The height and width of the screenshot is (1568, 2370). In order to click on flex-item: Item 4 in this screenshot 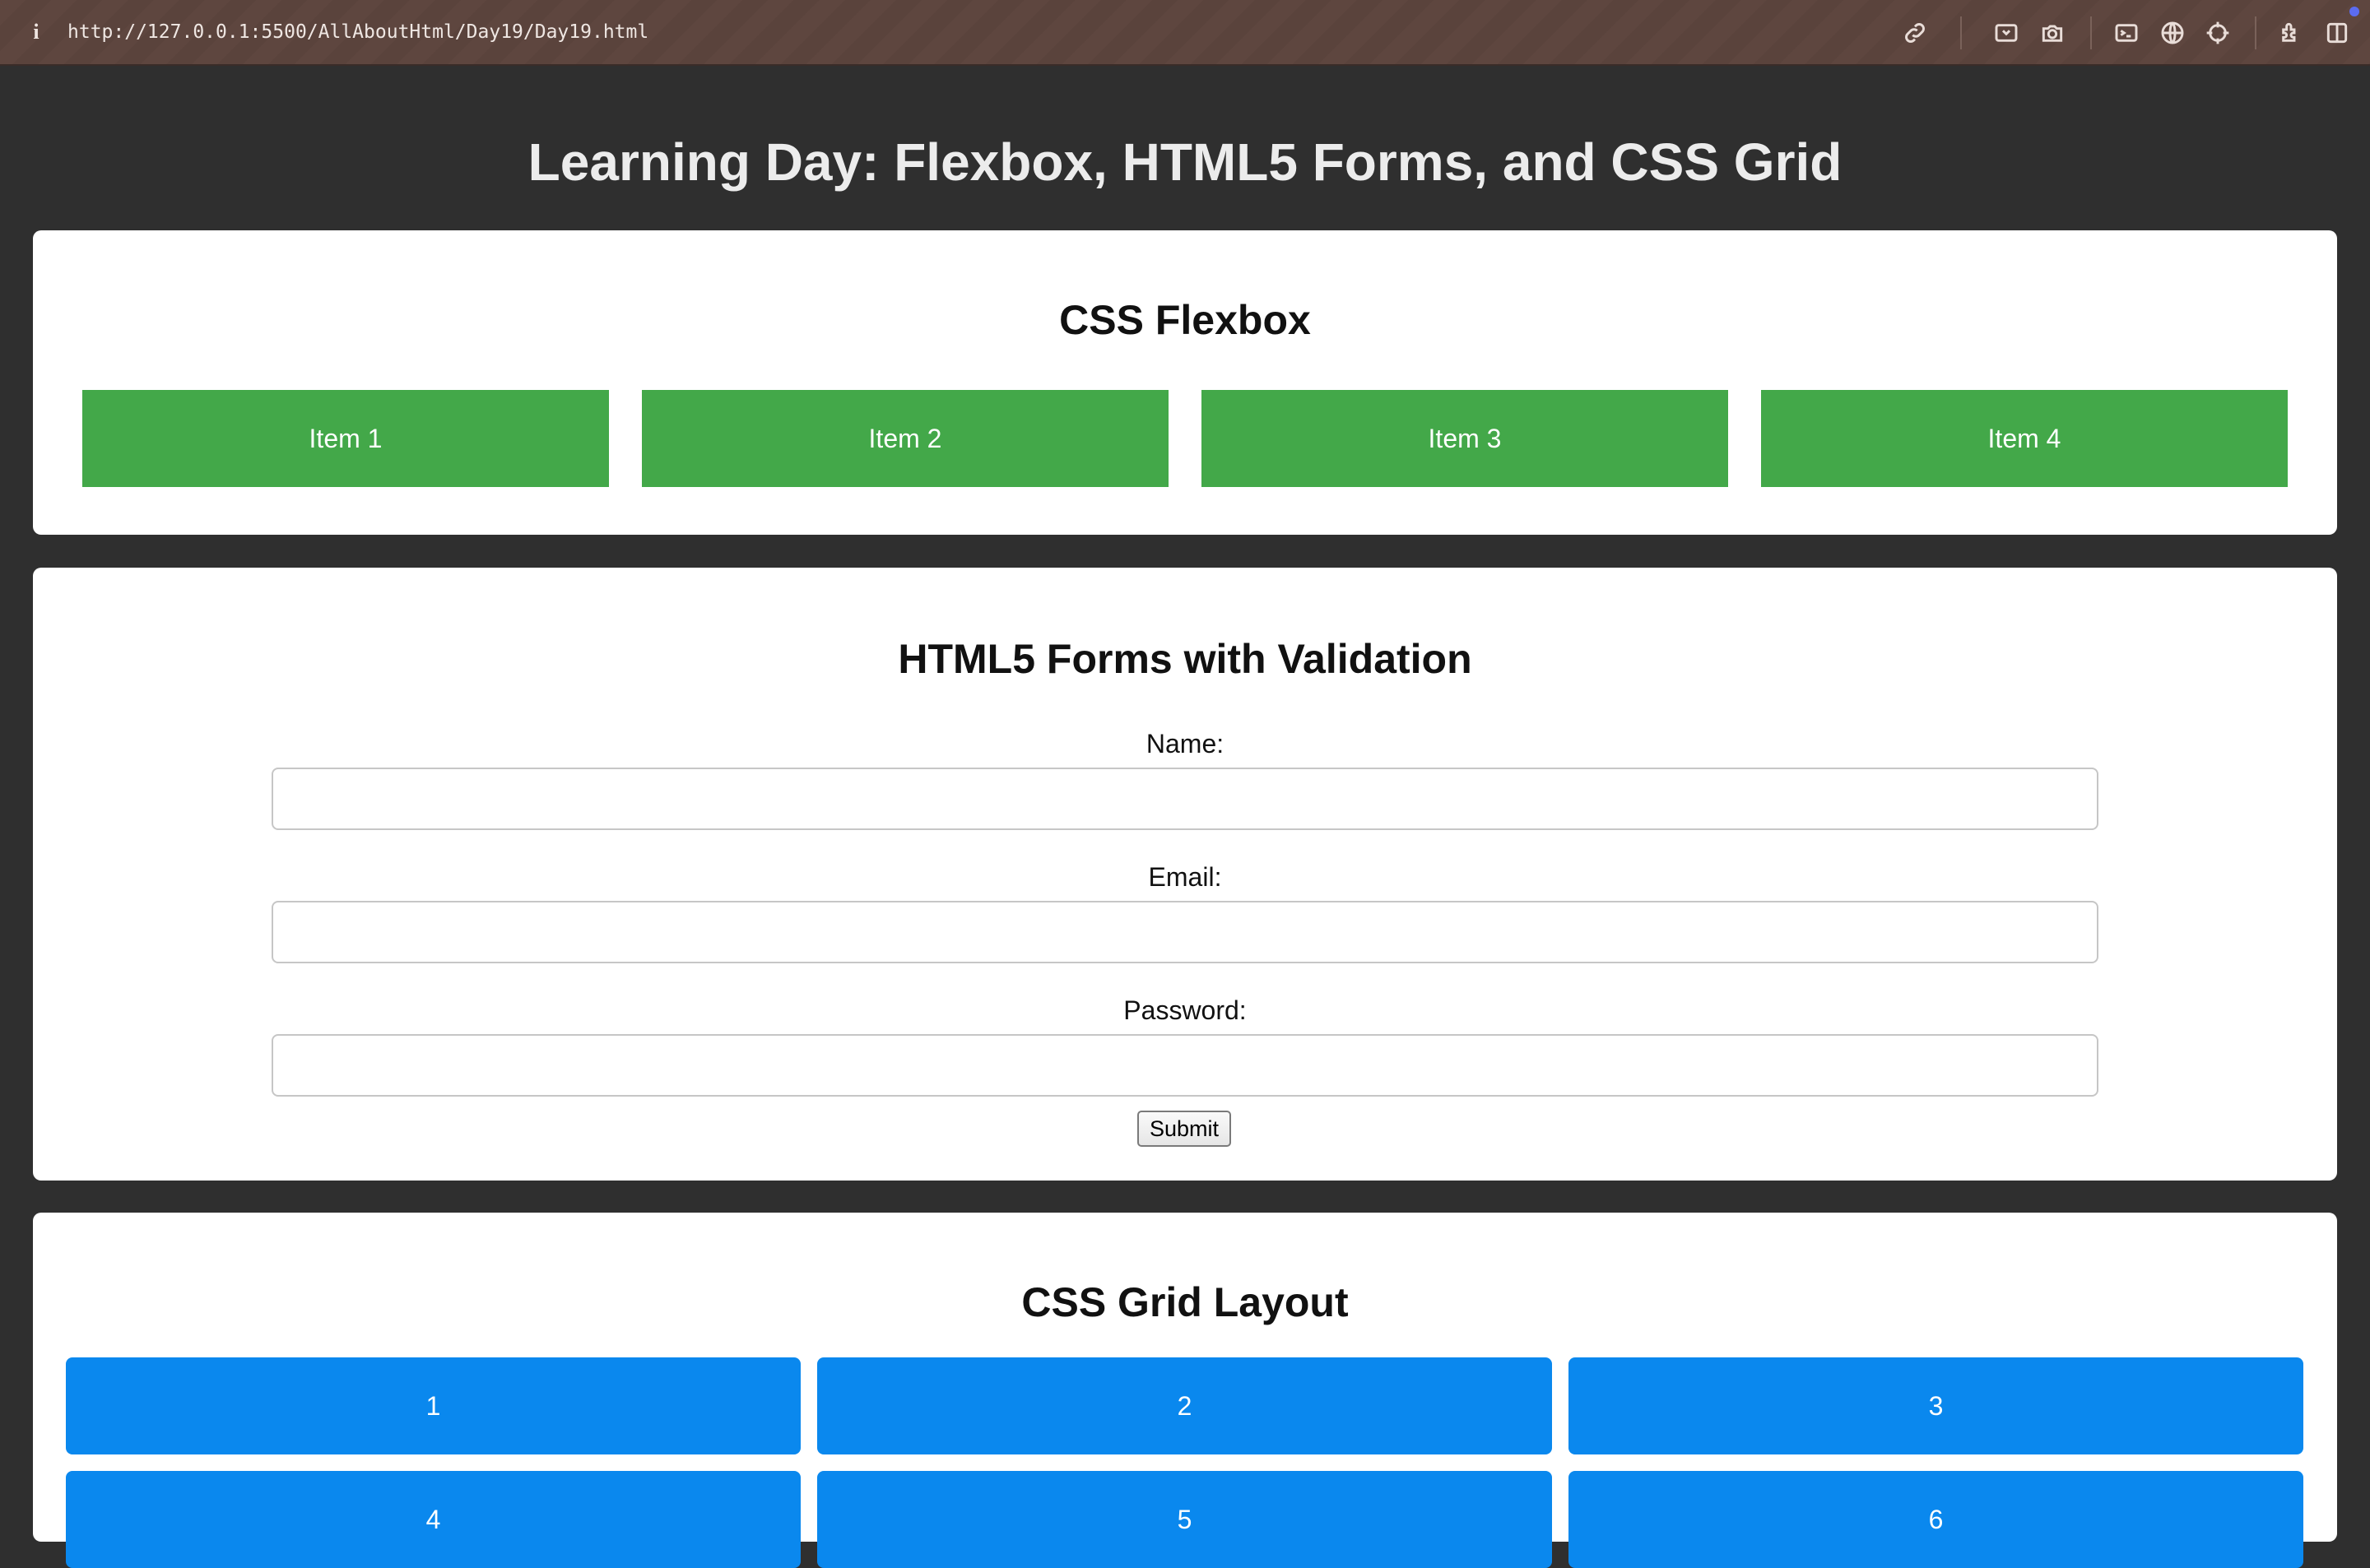, I will do `click(2024, 438)`.